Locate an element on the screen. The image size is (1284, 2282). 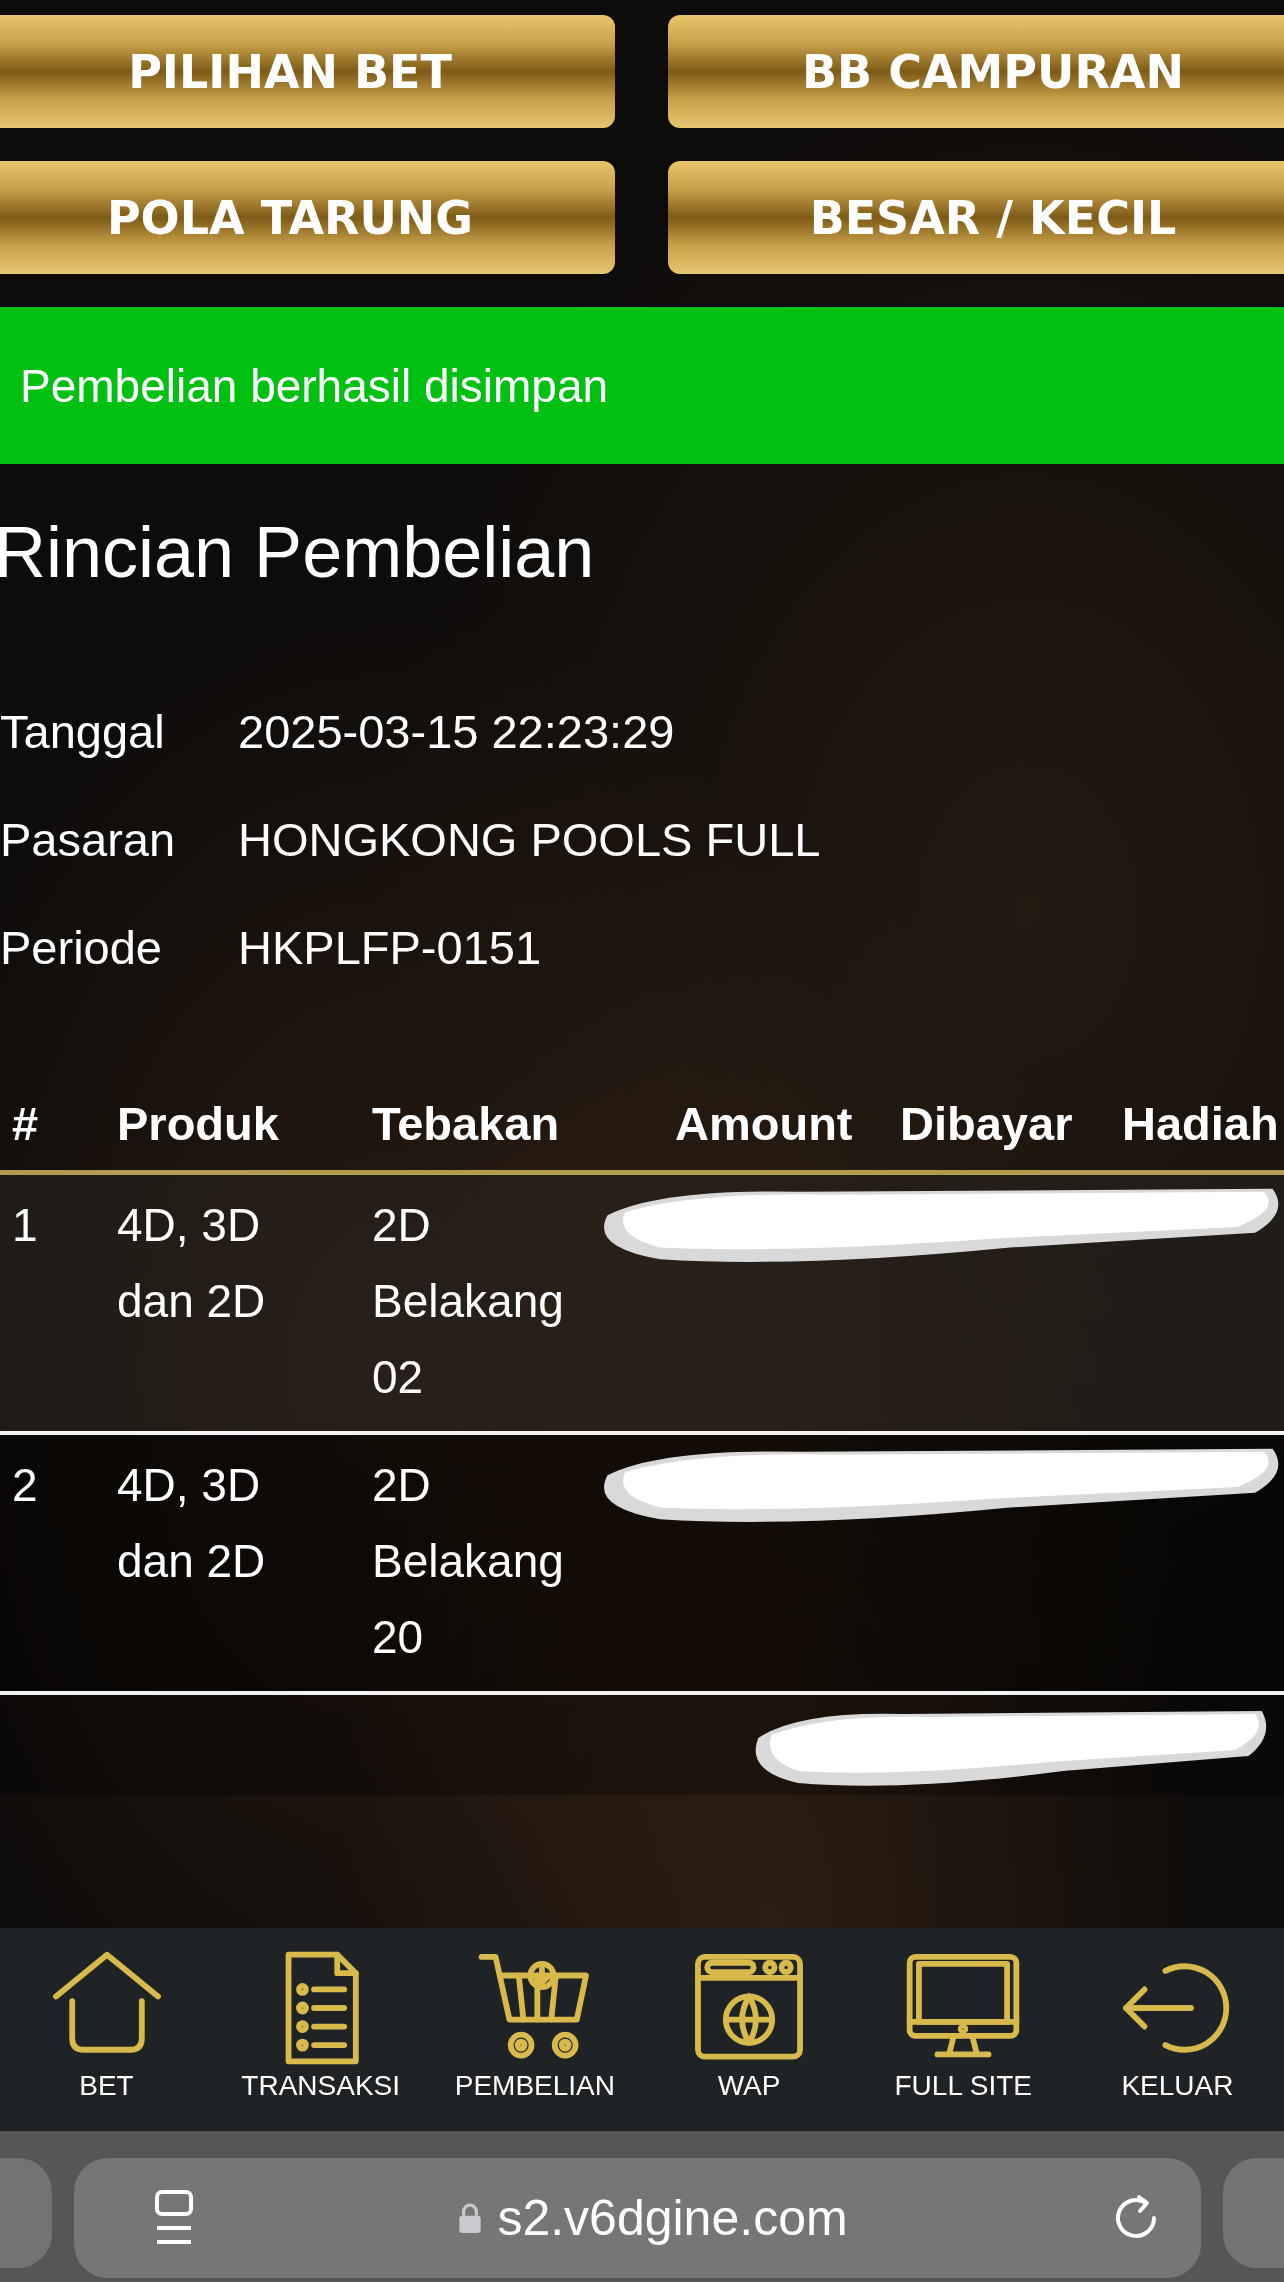
menu-button: BESAR / KECIL is located at coordinates (976, 217).